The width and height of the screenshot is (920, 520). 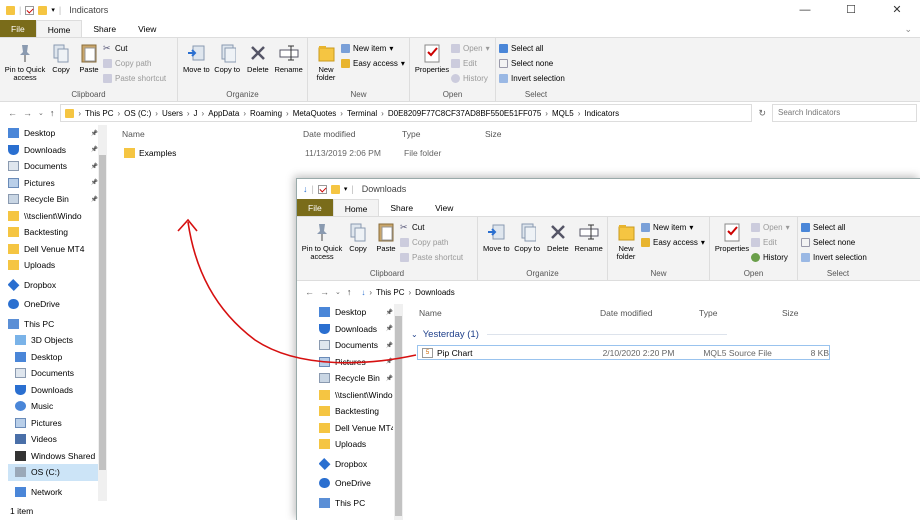 I want to click on copy-button: Copy, so click(x=358, y=236).